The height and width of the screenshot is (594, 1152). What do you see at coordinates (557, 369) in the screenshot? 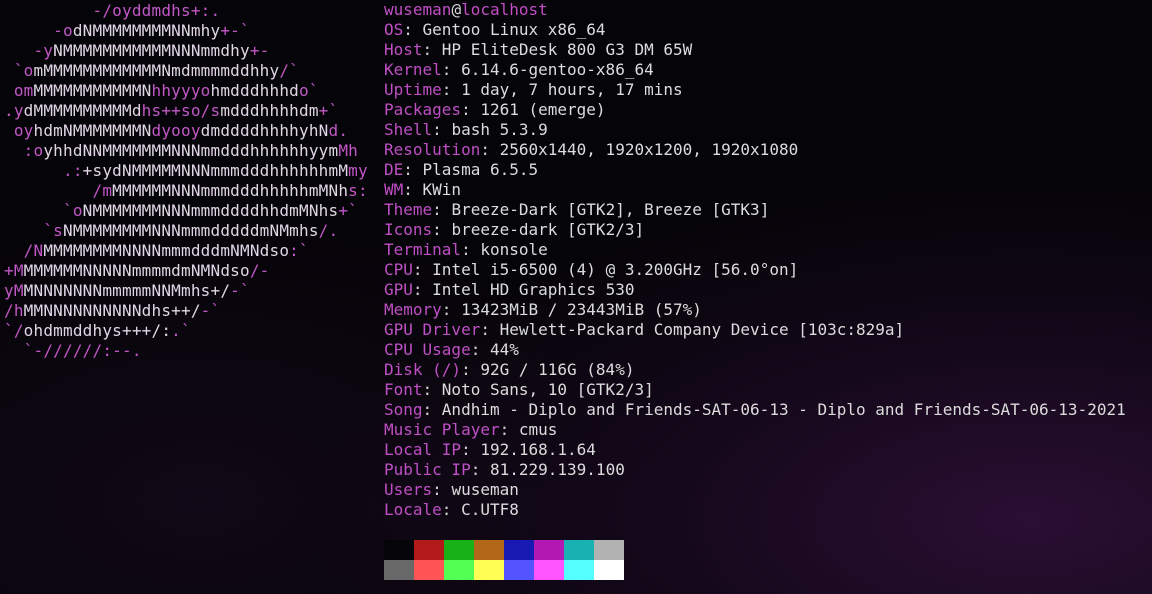
I see `info-value: 92G / 116G (84%)` at bounding box center [557, 369].